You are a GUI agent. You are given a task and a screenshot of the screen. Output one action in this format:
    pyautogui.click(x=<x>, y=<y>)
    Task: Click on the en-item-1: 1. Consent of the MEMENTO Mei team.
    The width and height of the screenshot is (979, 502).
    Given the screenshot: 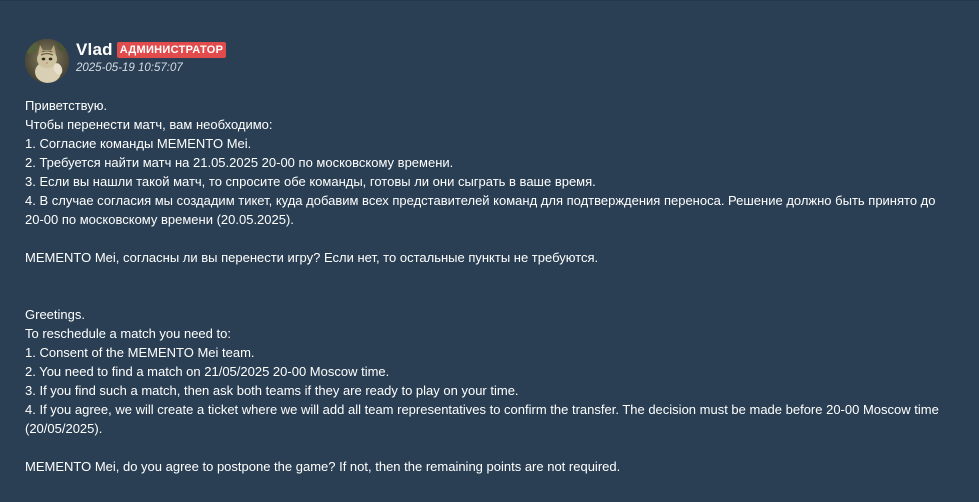 What is the action you would take?
    pyautogui.click(x=140, y=352)
    